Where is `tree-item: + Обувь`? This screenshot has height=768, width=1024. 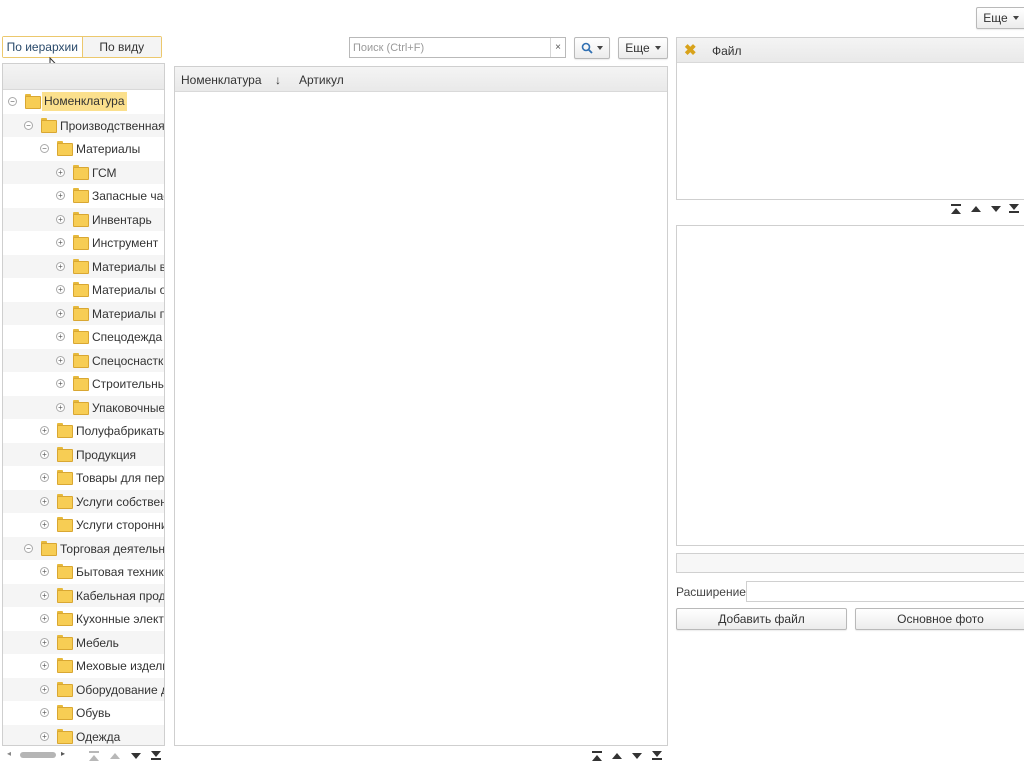
tree-item: + Обувь is located at coordinates (83, 713).